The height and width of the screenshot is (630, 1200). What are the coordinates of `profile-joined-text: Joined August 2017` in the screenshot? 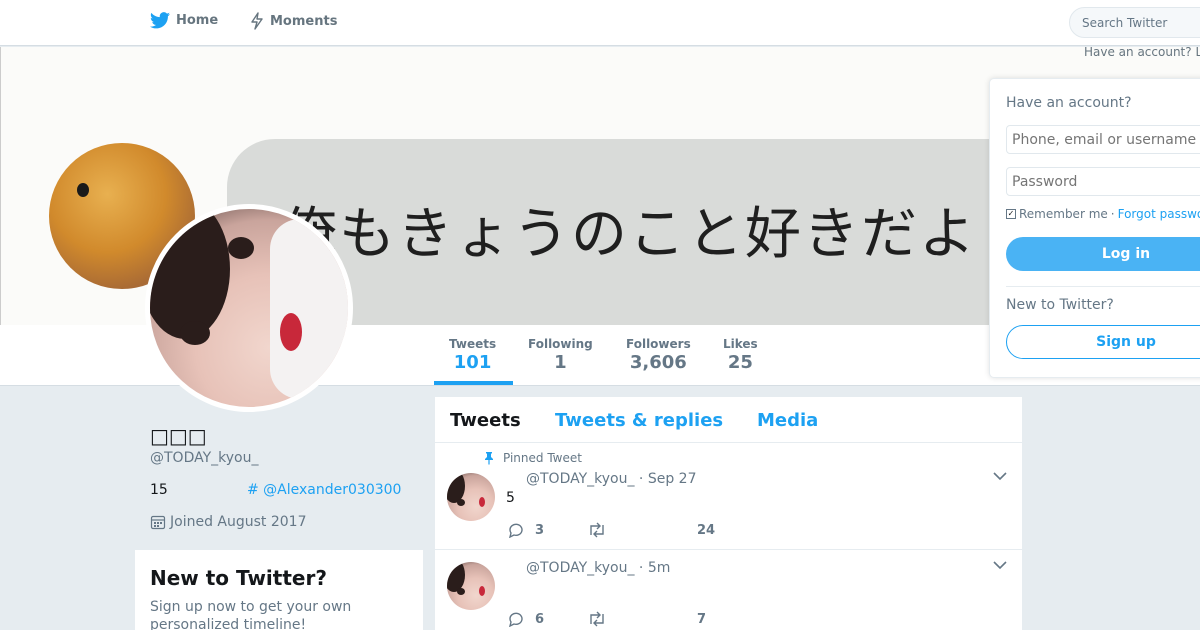 It's located at (238, 522).